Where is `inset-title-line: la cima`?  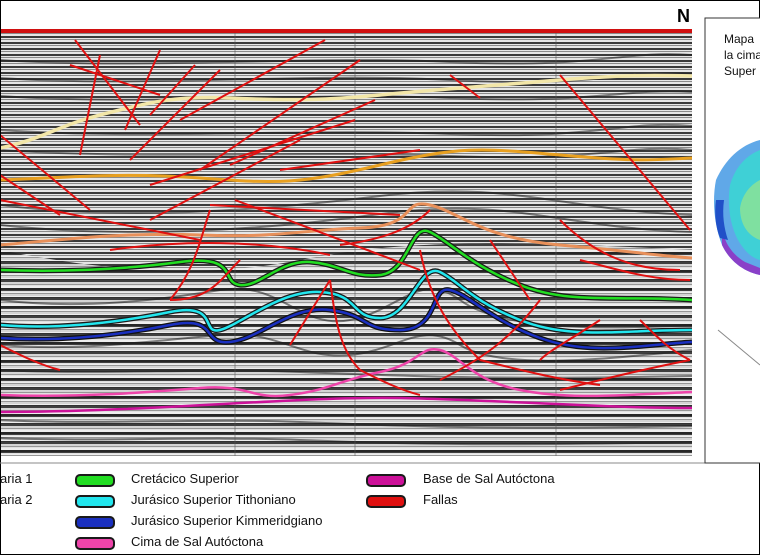 inset-title-line: la cima is located at coordinates (742, 55).